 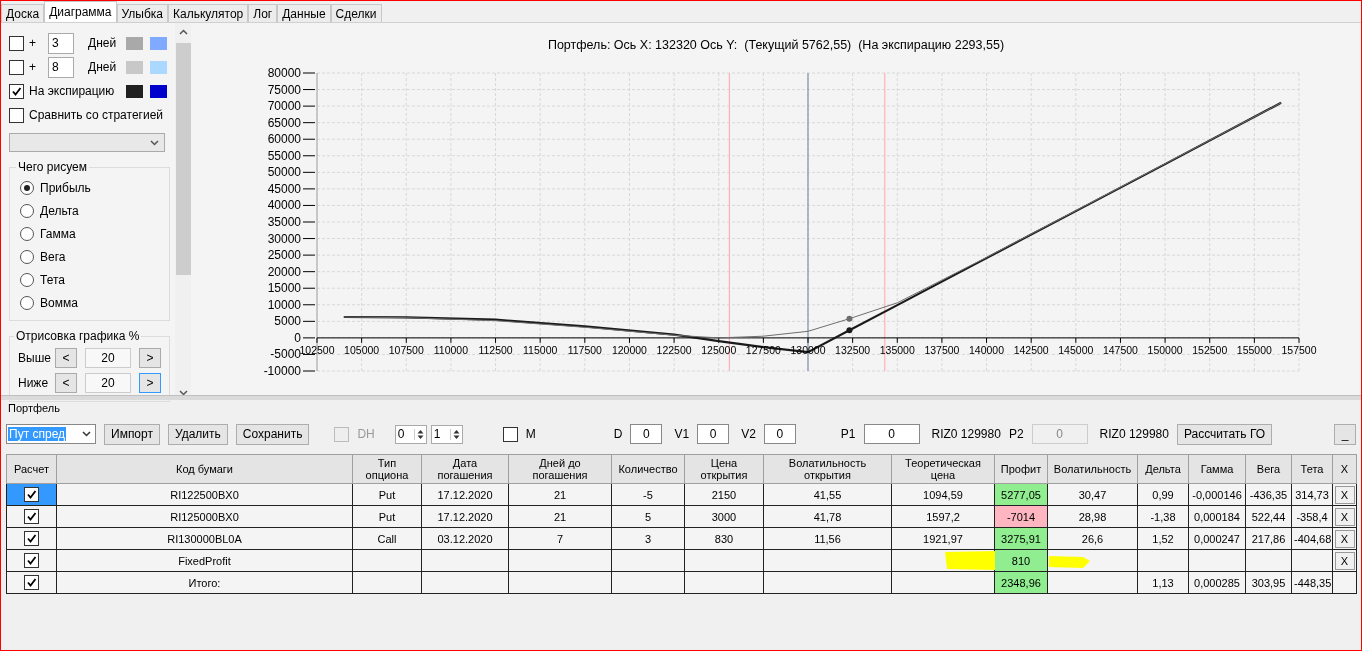 I want to click on y-tick-label: 40000, so click(x=284, y=205).